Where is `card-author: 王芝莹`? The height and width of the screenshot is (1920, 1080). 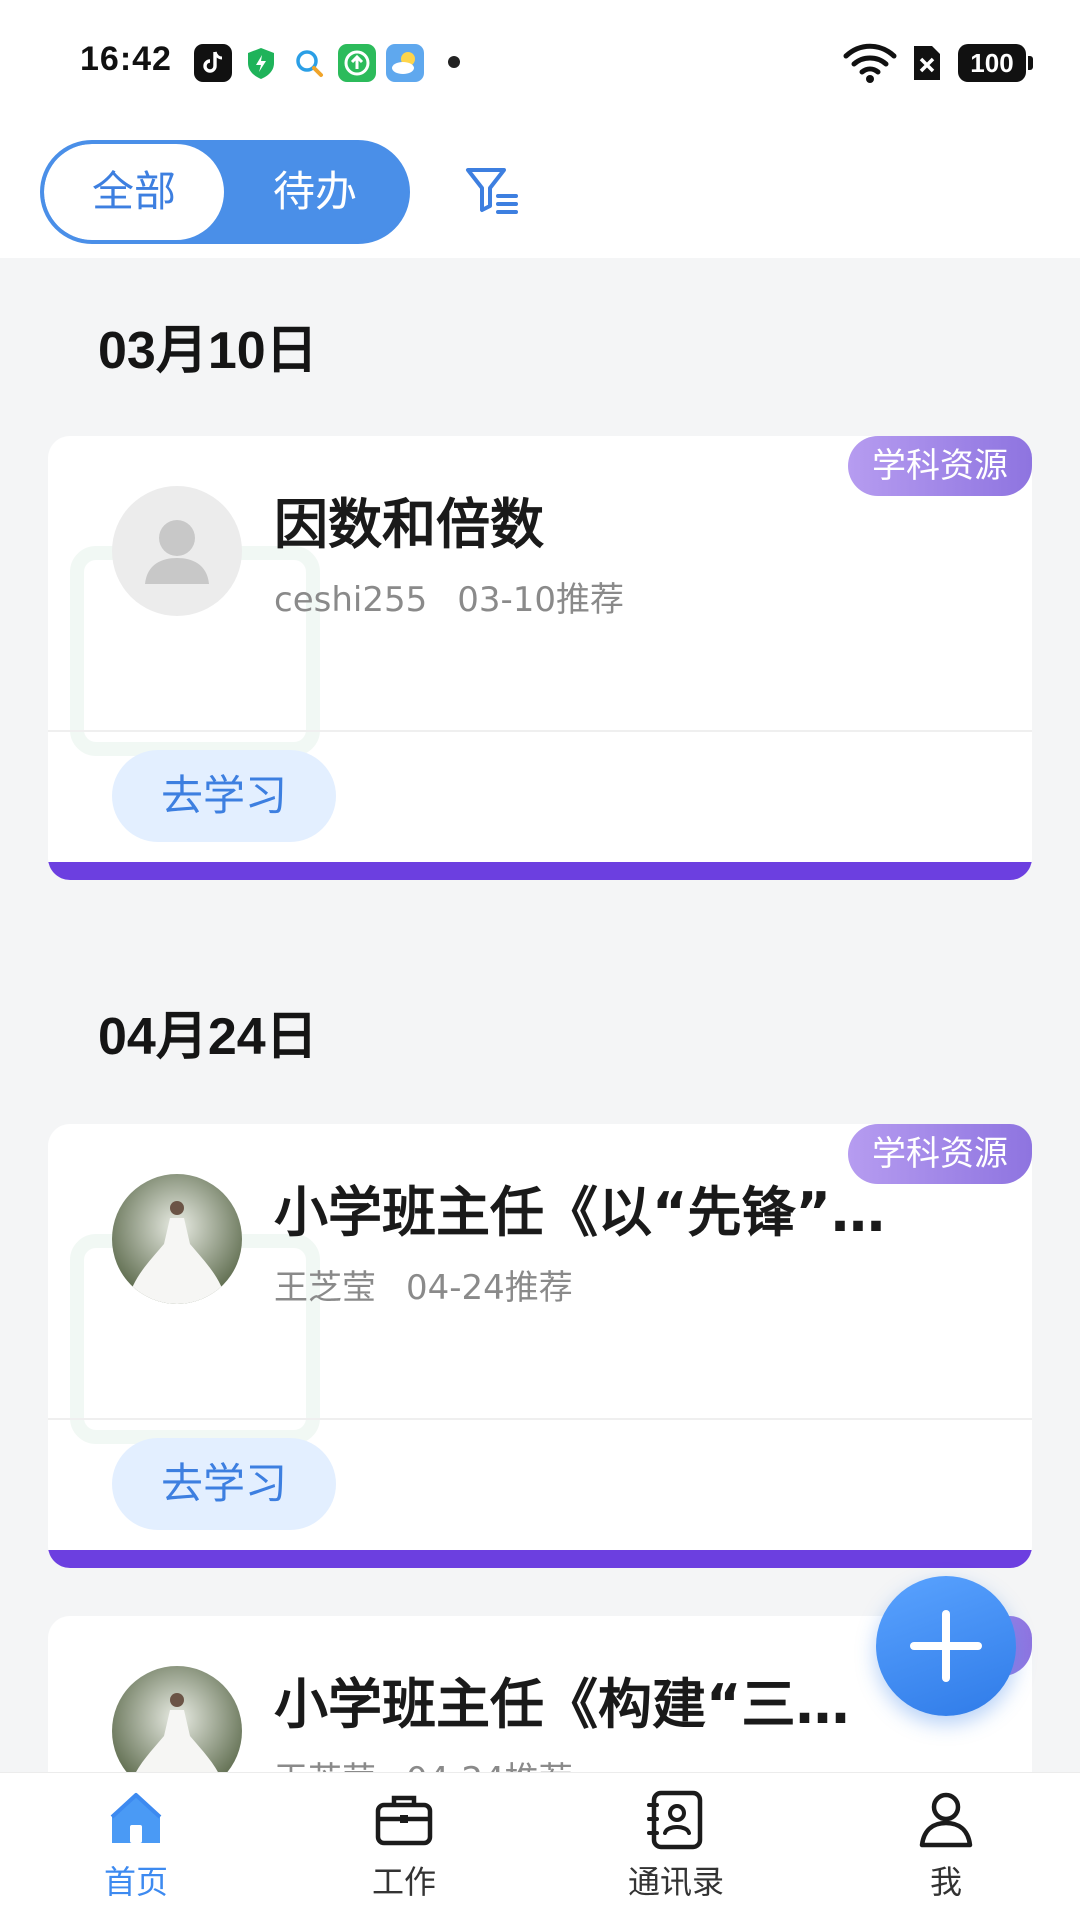
card-author: 王芝莹 is located at coordinates (325, 1288).